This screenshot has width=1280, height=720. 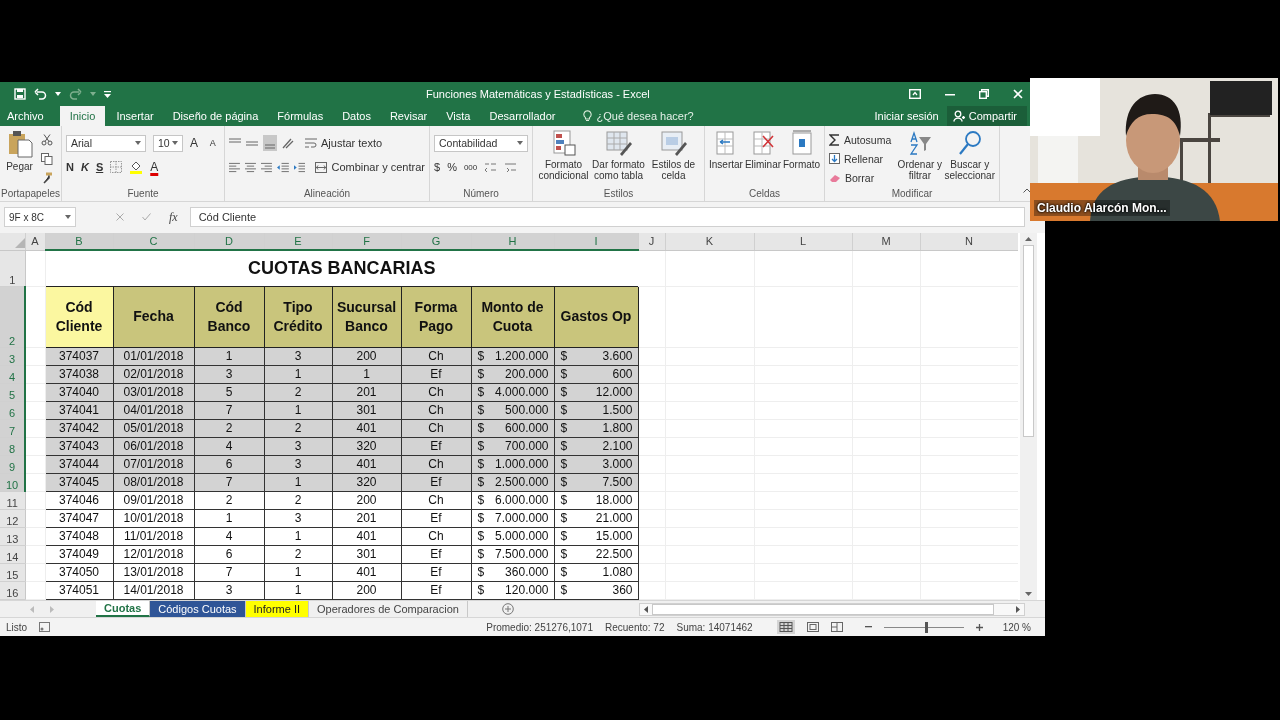 I want to click on align-center-icon, so click(x=250, y=167).